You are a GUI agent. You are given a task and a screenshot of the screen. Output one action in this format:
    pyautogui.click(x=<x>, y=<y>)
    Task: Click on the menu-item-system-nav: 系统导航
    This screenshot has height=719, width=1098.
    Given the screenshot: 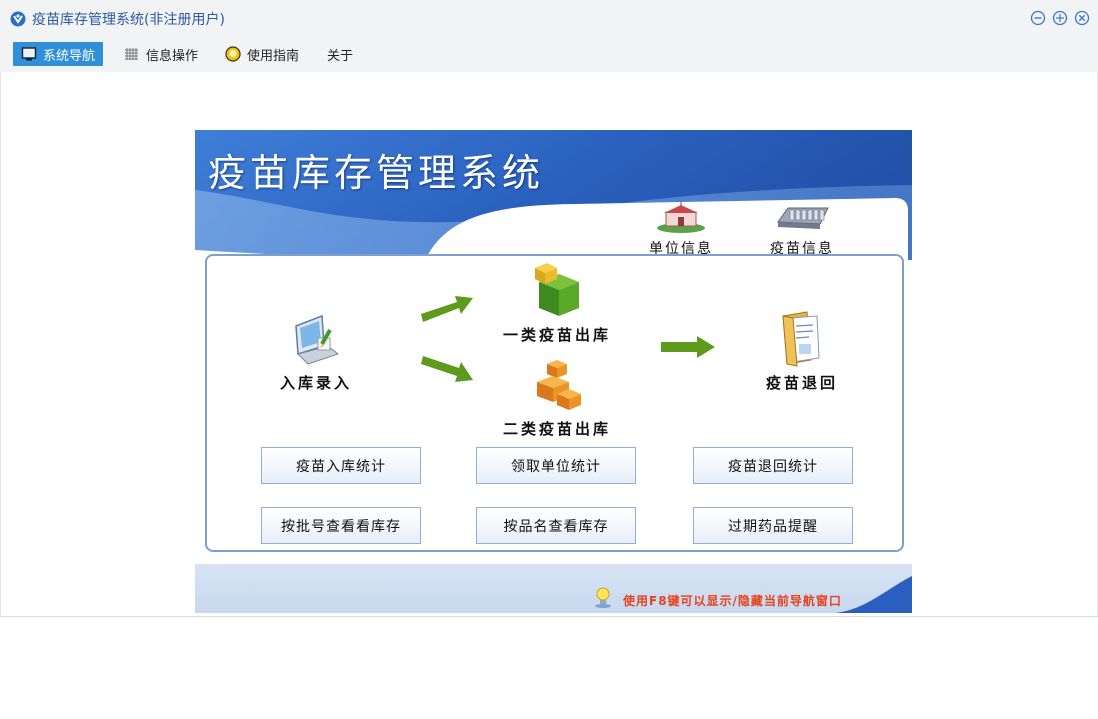 What is the action you would take?
    pyautogui.click(x=58, y=54)
    